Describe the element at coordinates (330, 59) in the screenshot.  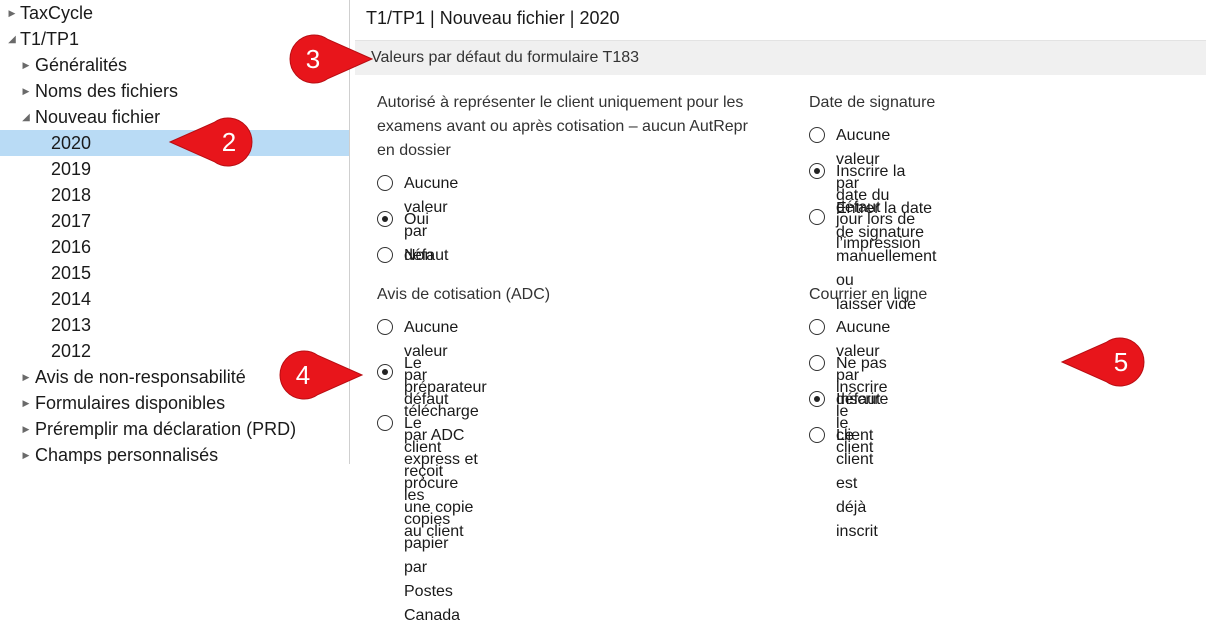
I see `callout-3: 3` at that location.